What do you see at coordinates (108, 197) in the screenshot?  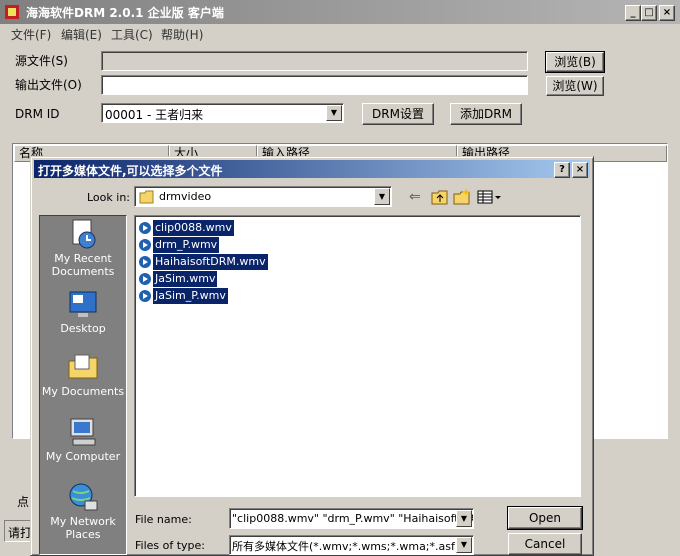 I see `look-in-label: Look in:` at bounding box center [108, 197].